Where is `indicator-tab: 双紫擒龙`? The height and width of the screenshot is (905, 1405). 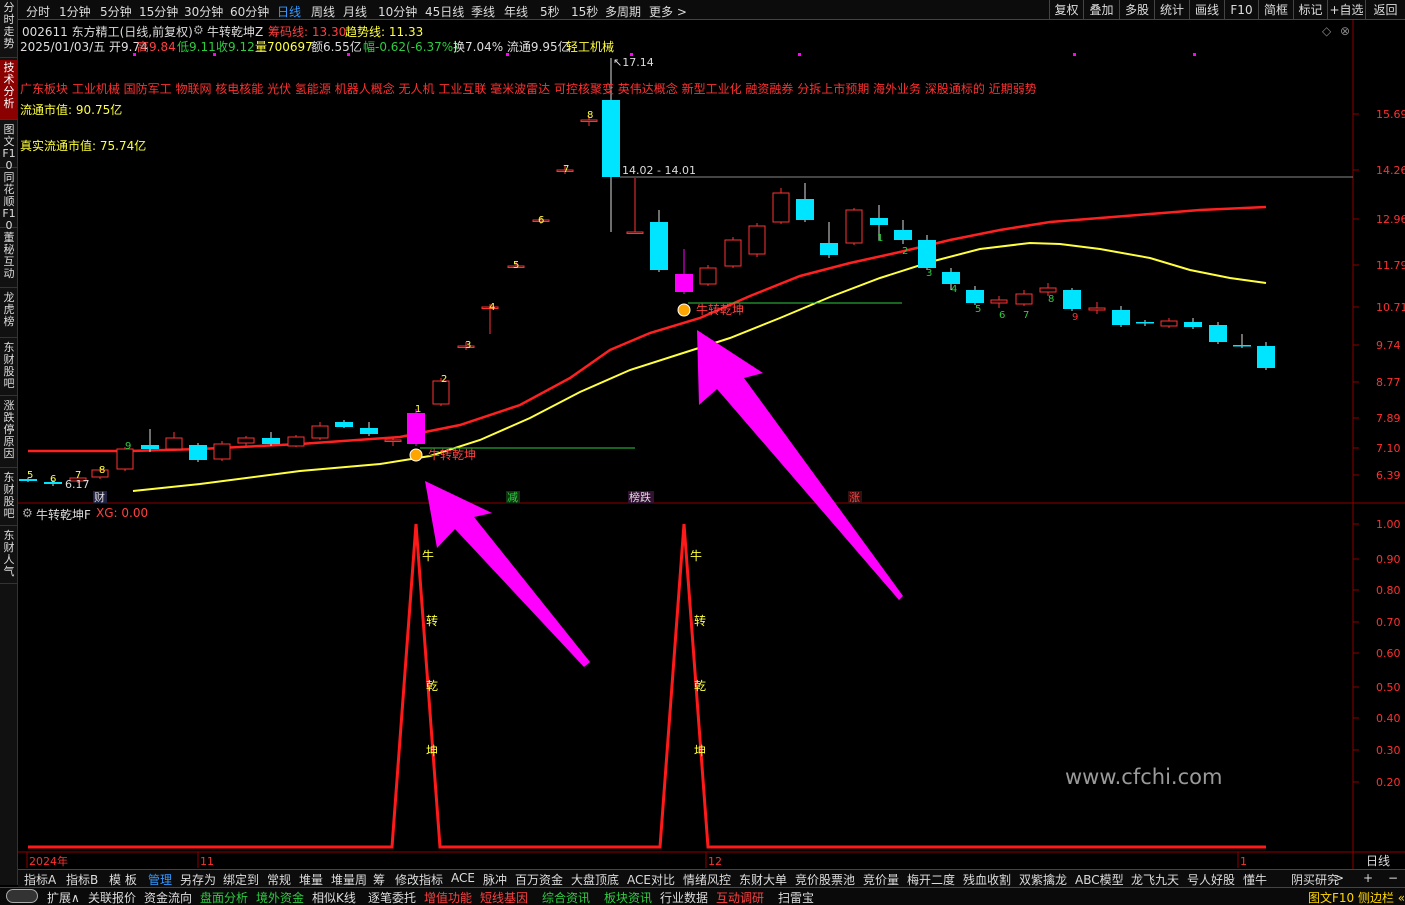
indicator-tab: 双紫擒龙 is located at coordinates (1043, 879).